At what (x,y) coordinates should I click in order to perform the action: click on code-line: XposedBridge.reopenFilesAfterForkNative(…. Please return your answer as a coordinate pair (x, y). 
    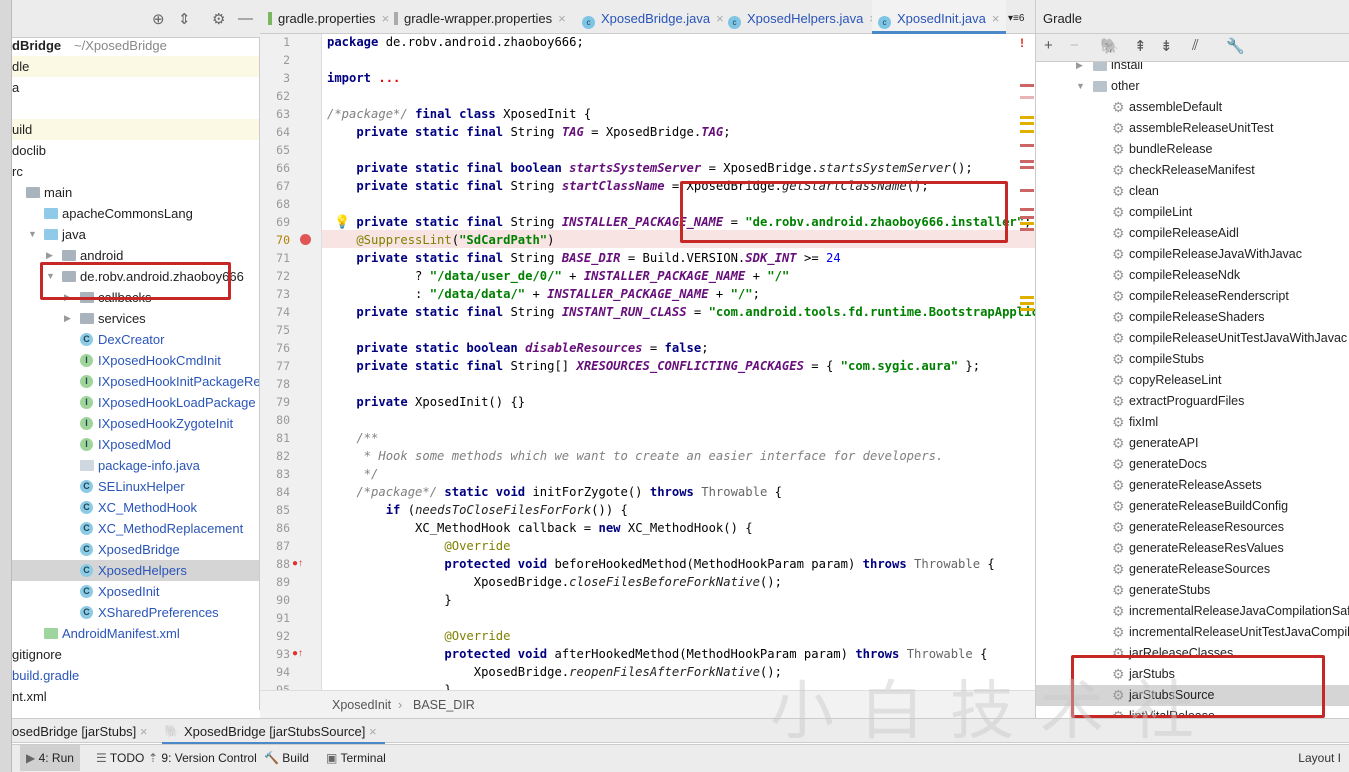
    Looking at the image, I should click on (554, 672).